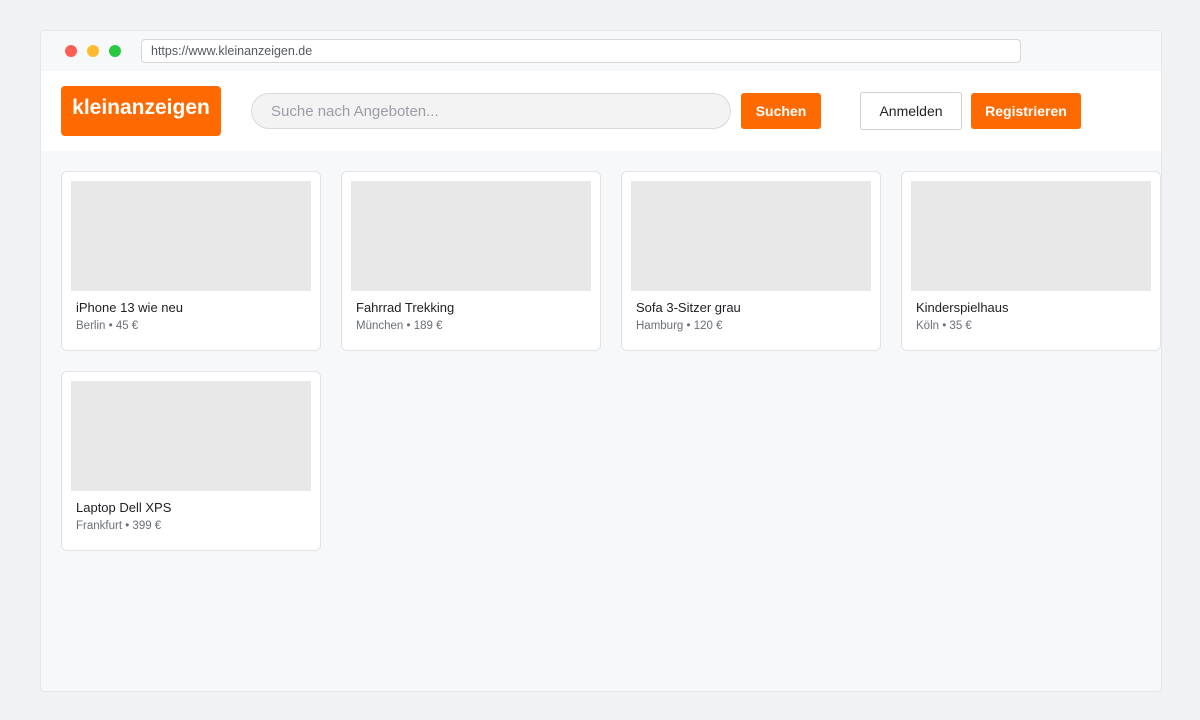 The height and width of the screenshot is (720, 1200). What do you see at coordinates (688, 307) in the screenshot?
I see `listing-title: Sofa 3-Sitzer grau` at bounding box center [688, 307].